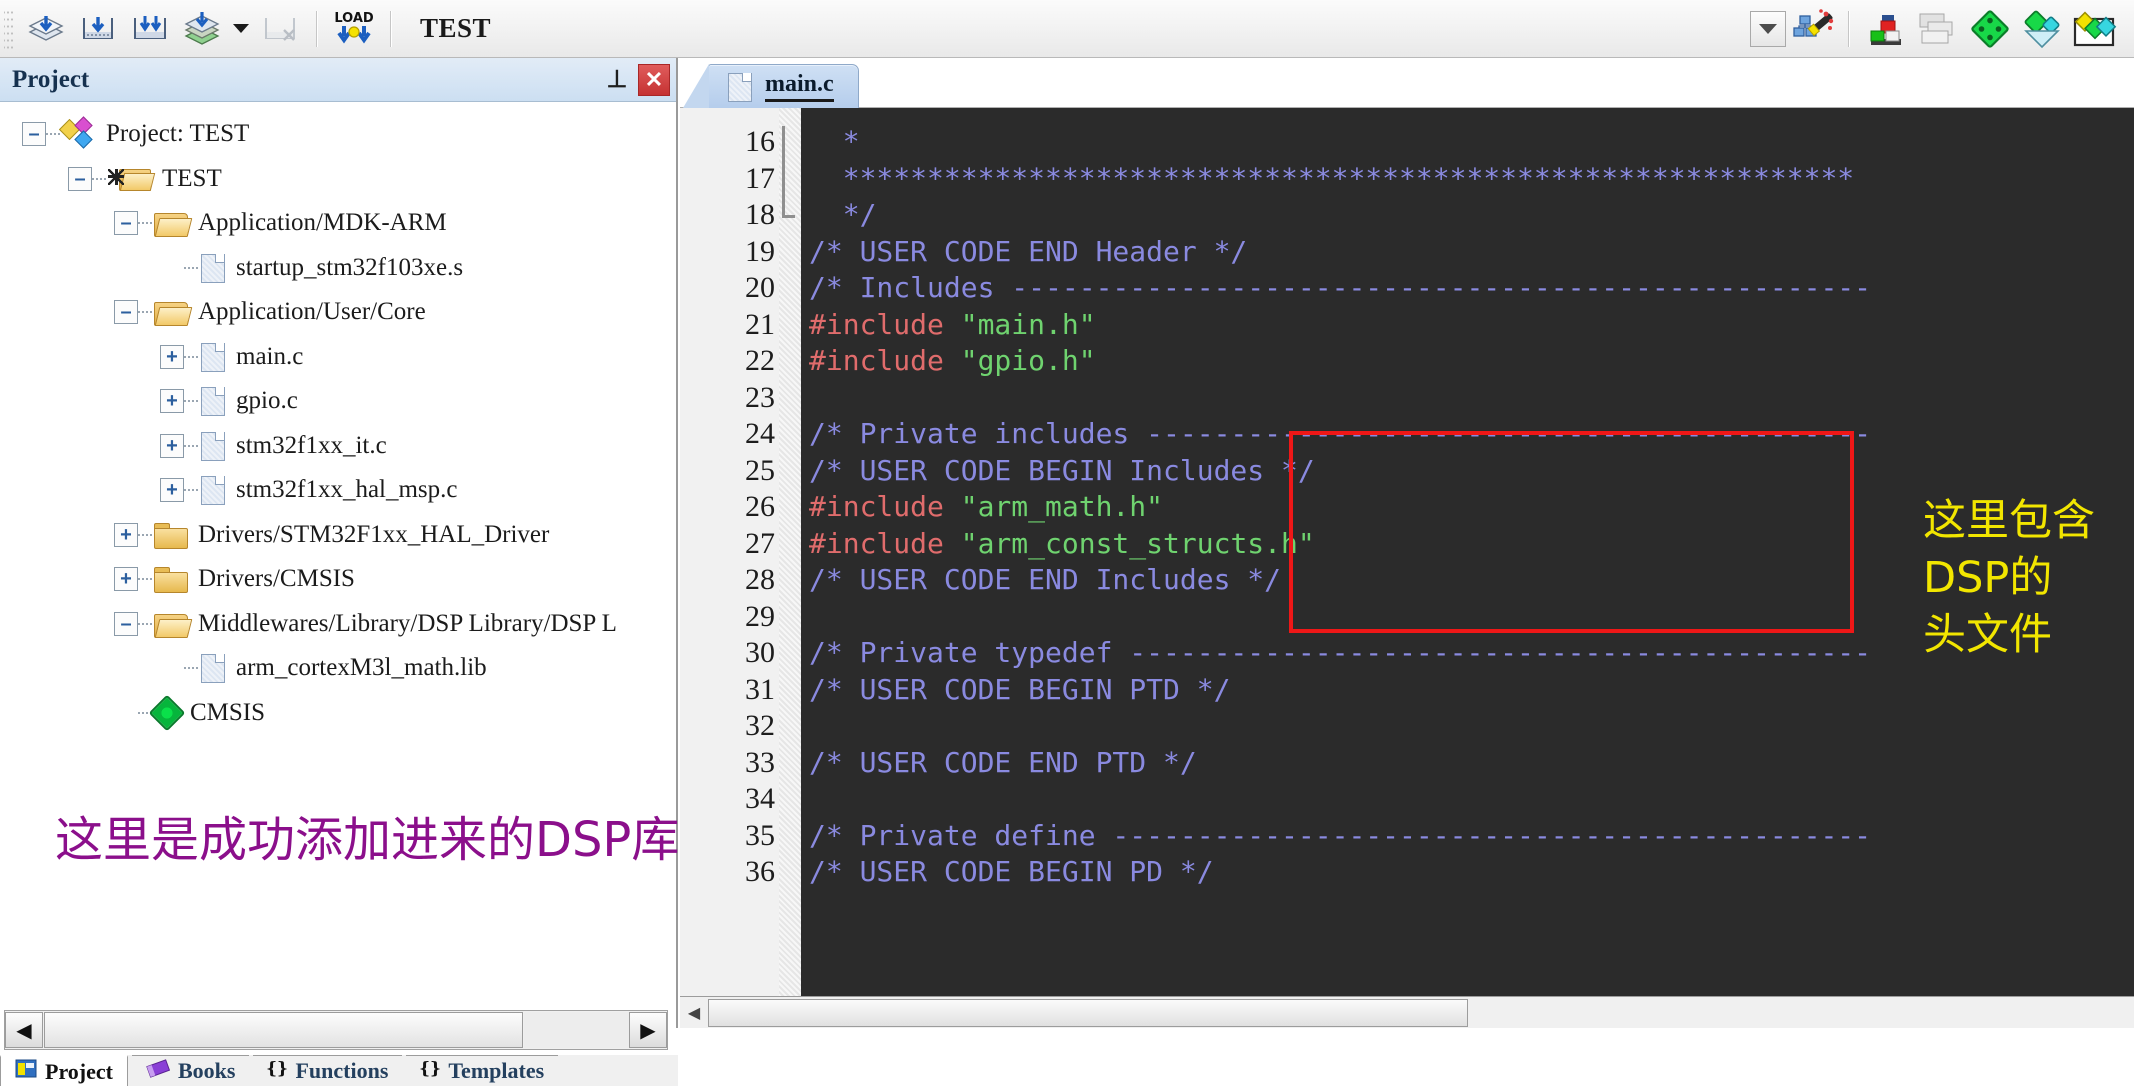  What do you see at coordinates (843, 214) in the screenshot?
I see `code-token: */` at bounding box center [843, 214].